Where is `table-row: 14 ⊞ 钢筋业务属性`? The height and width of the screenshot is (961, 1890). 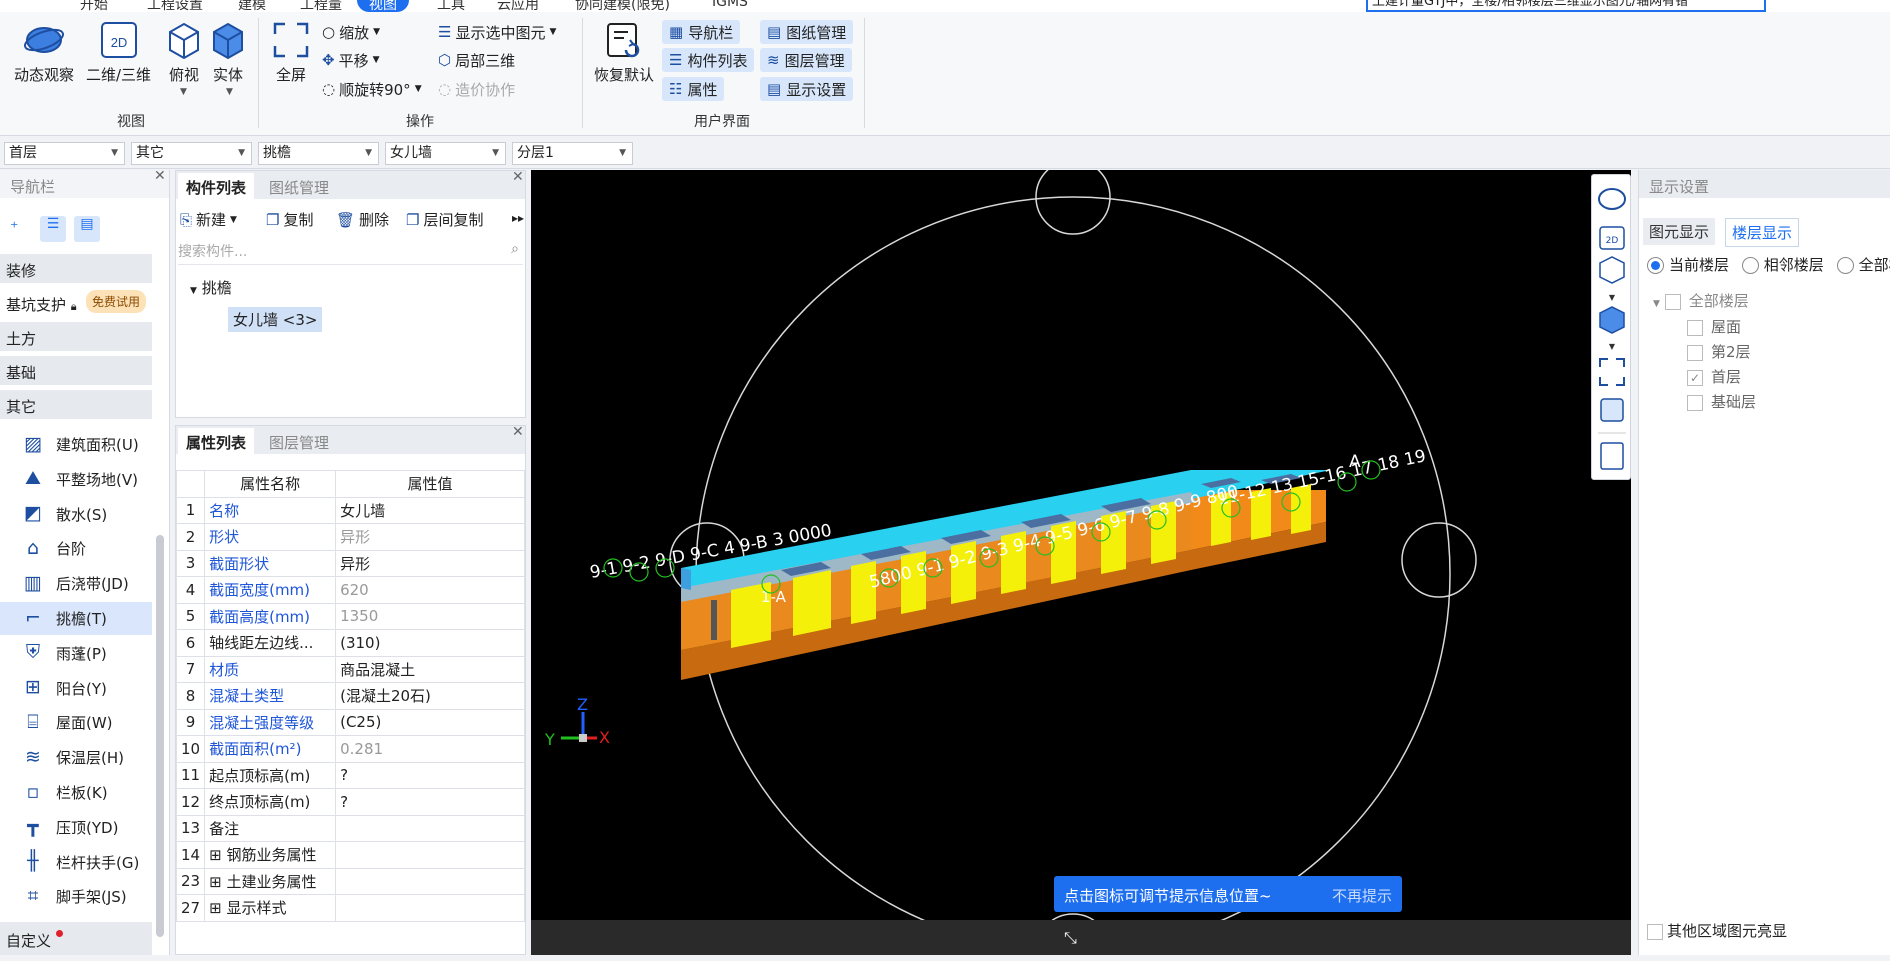
table-row: 14 ⊞ 钢筋业务属性 is located at coordinates (350, 855).